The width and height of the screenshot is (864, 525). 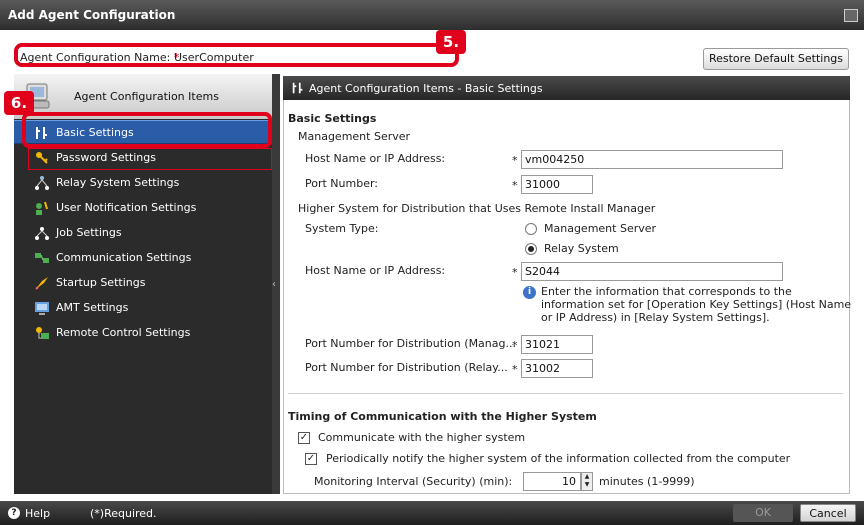 I want to click on management-server-radio, so click(x=531, y=229).